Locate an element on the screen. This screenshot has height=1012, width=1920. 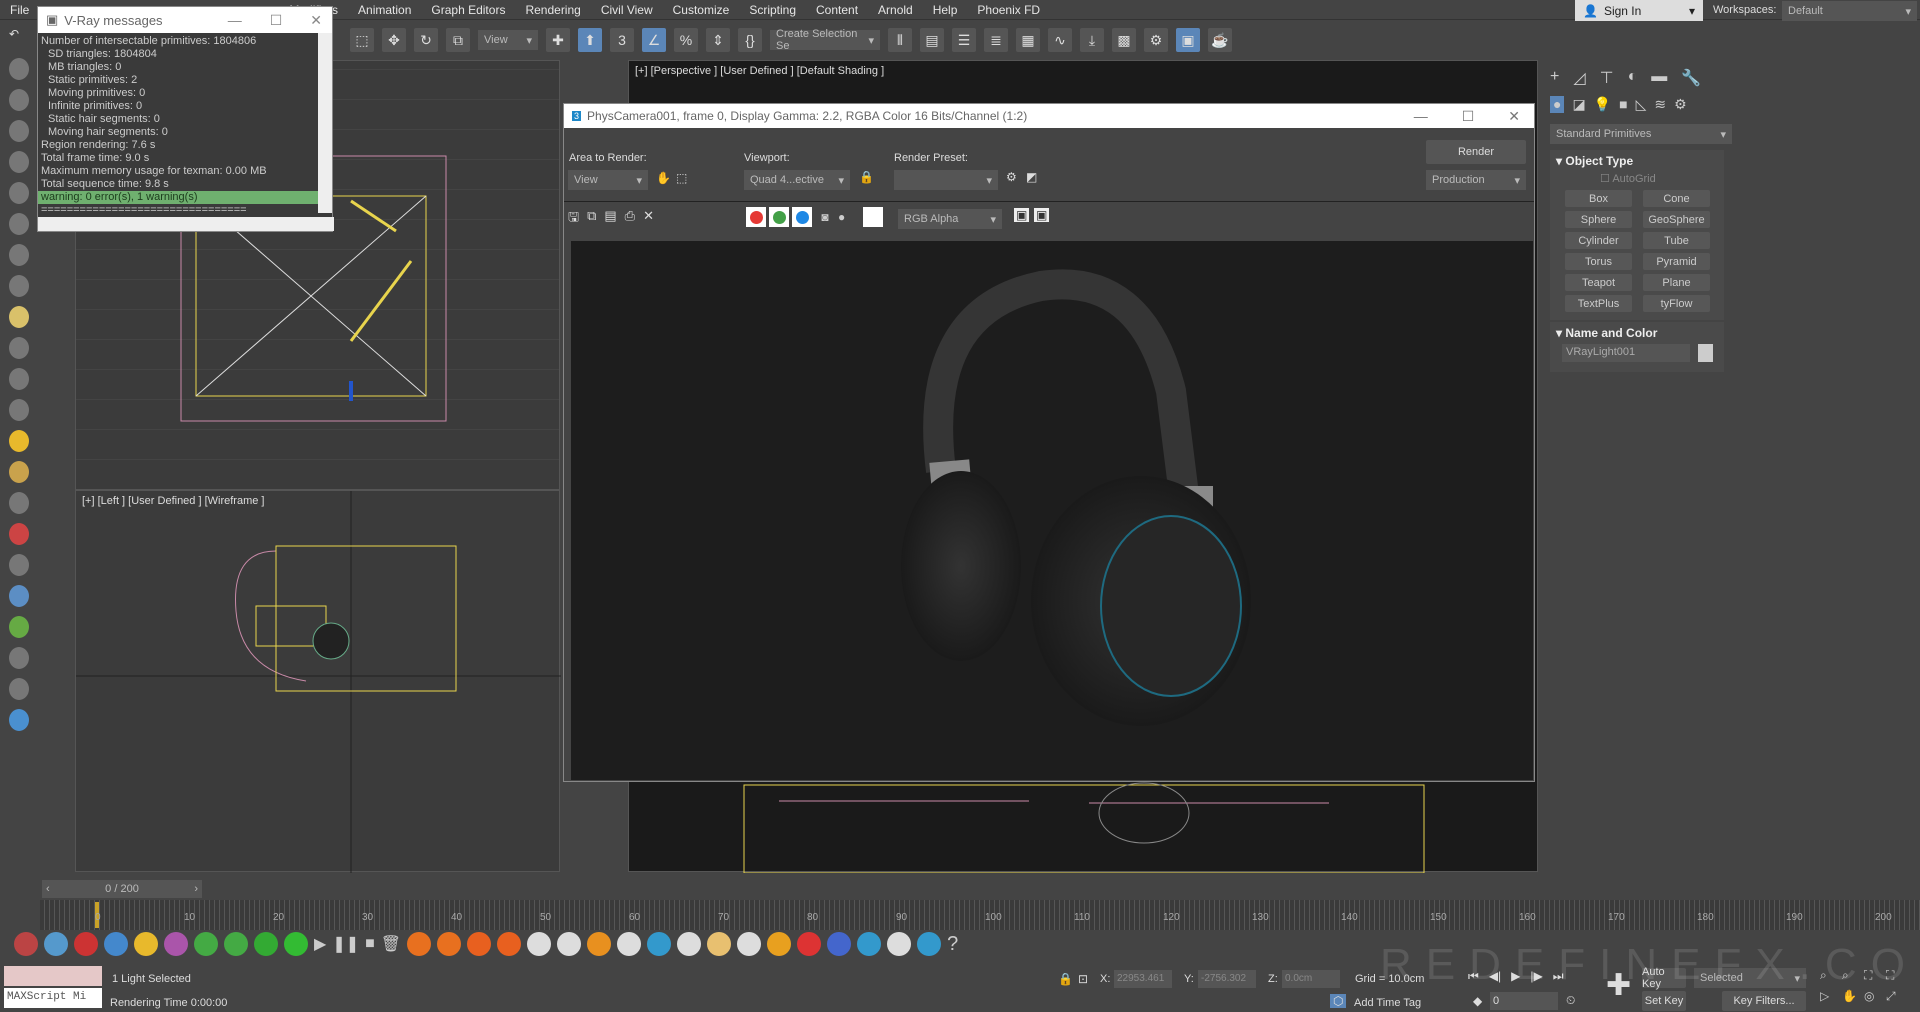
channel-dropdown: RGB Alpha ▾ is located at coordinates (950, 219).